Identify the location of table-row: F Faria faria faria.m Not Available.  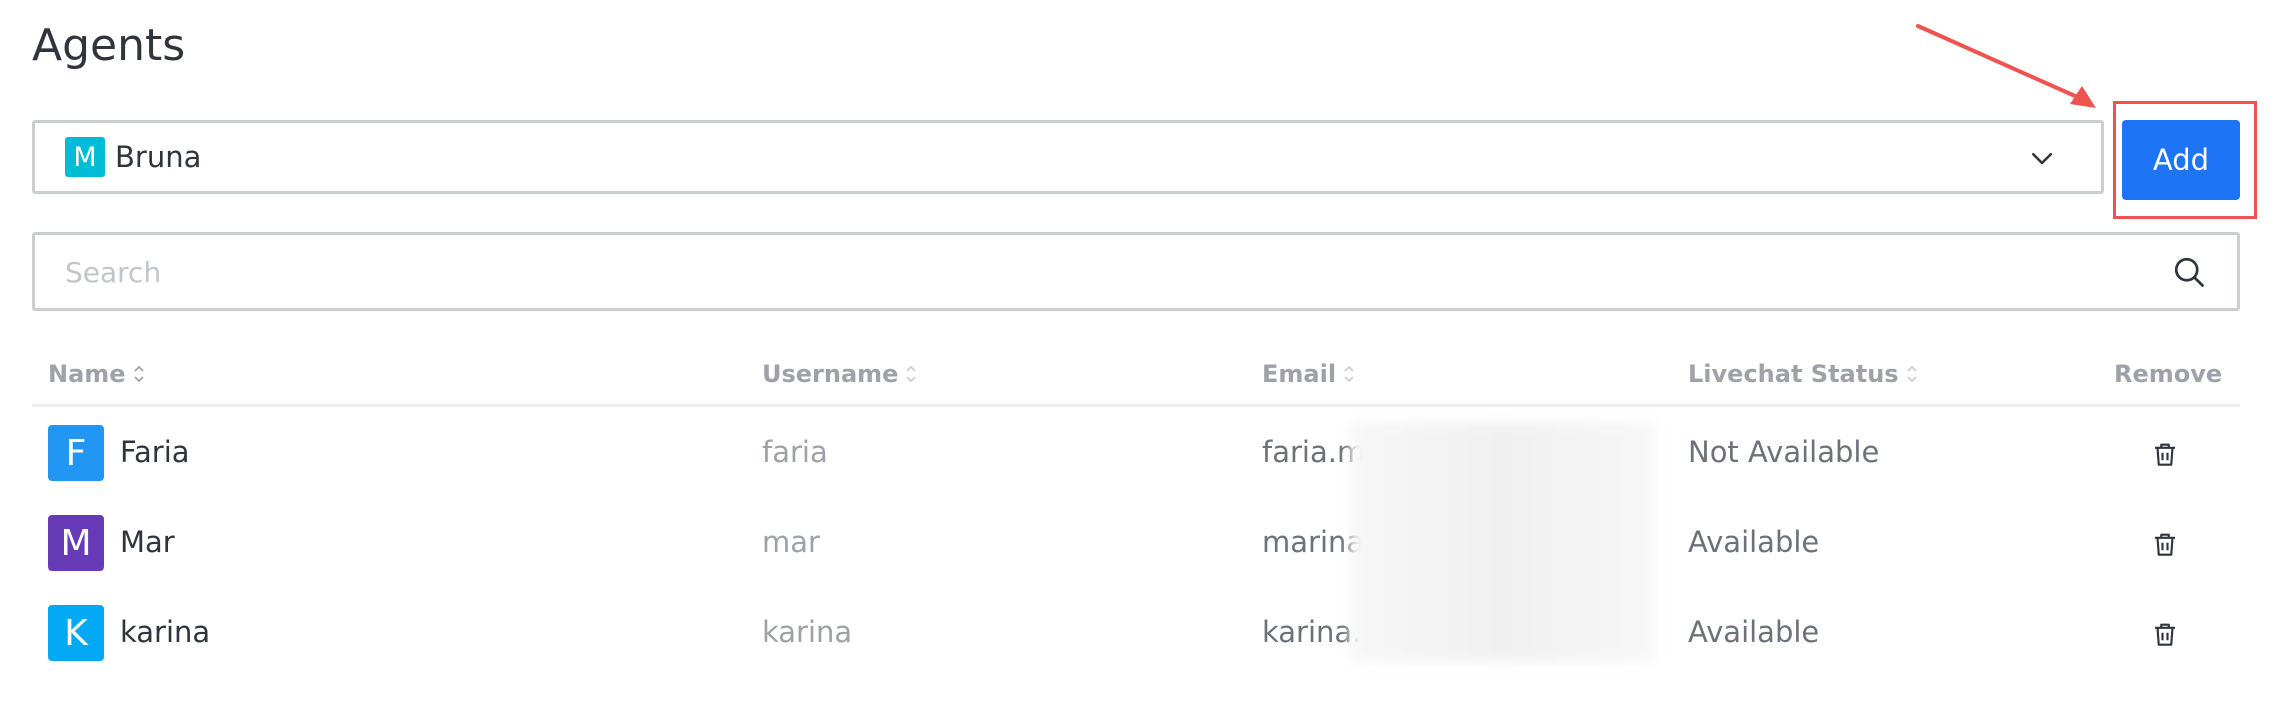
(1136, 452).